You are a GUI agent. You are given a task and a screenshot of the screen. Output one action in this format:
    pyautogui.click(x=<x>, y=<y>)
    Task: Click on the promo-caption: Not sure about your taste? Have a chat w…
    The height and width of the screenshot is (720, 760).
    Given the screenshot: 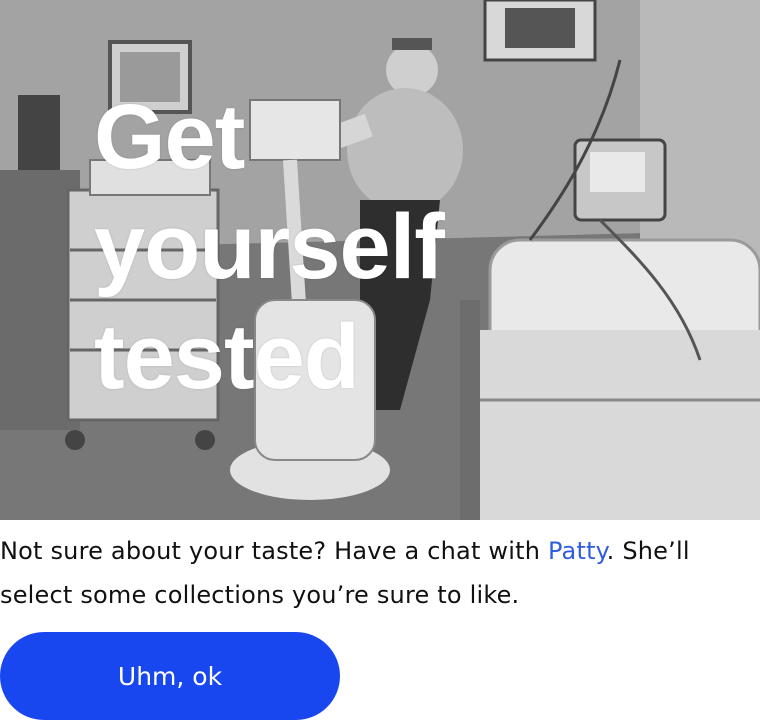 What is the action you would take?
    pyautogui.click(x=370, y=573)
    